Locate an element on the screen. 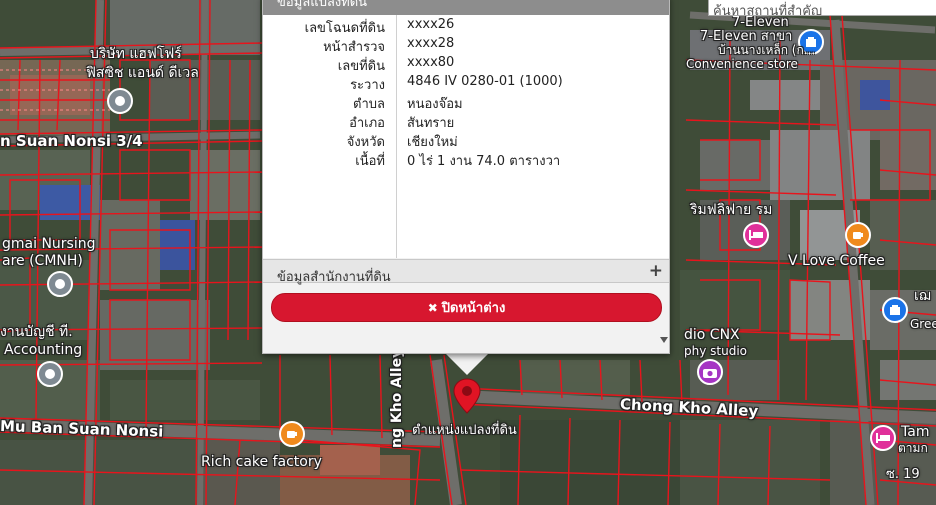  info-row: หน้าสำรวจ xxxx28 is located at coordinates (466, 45).